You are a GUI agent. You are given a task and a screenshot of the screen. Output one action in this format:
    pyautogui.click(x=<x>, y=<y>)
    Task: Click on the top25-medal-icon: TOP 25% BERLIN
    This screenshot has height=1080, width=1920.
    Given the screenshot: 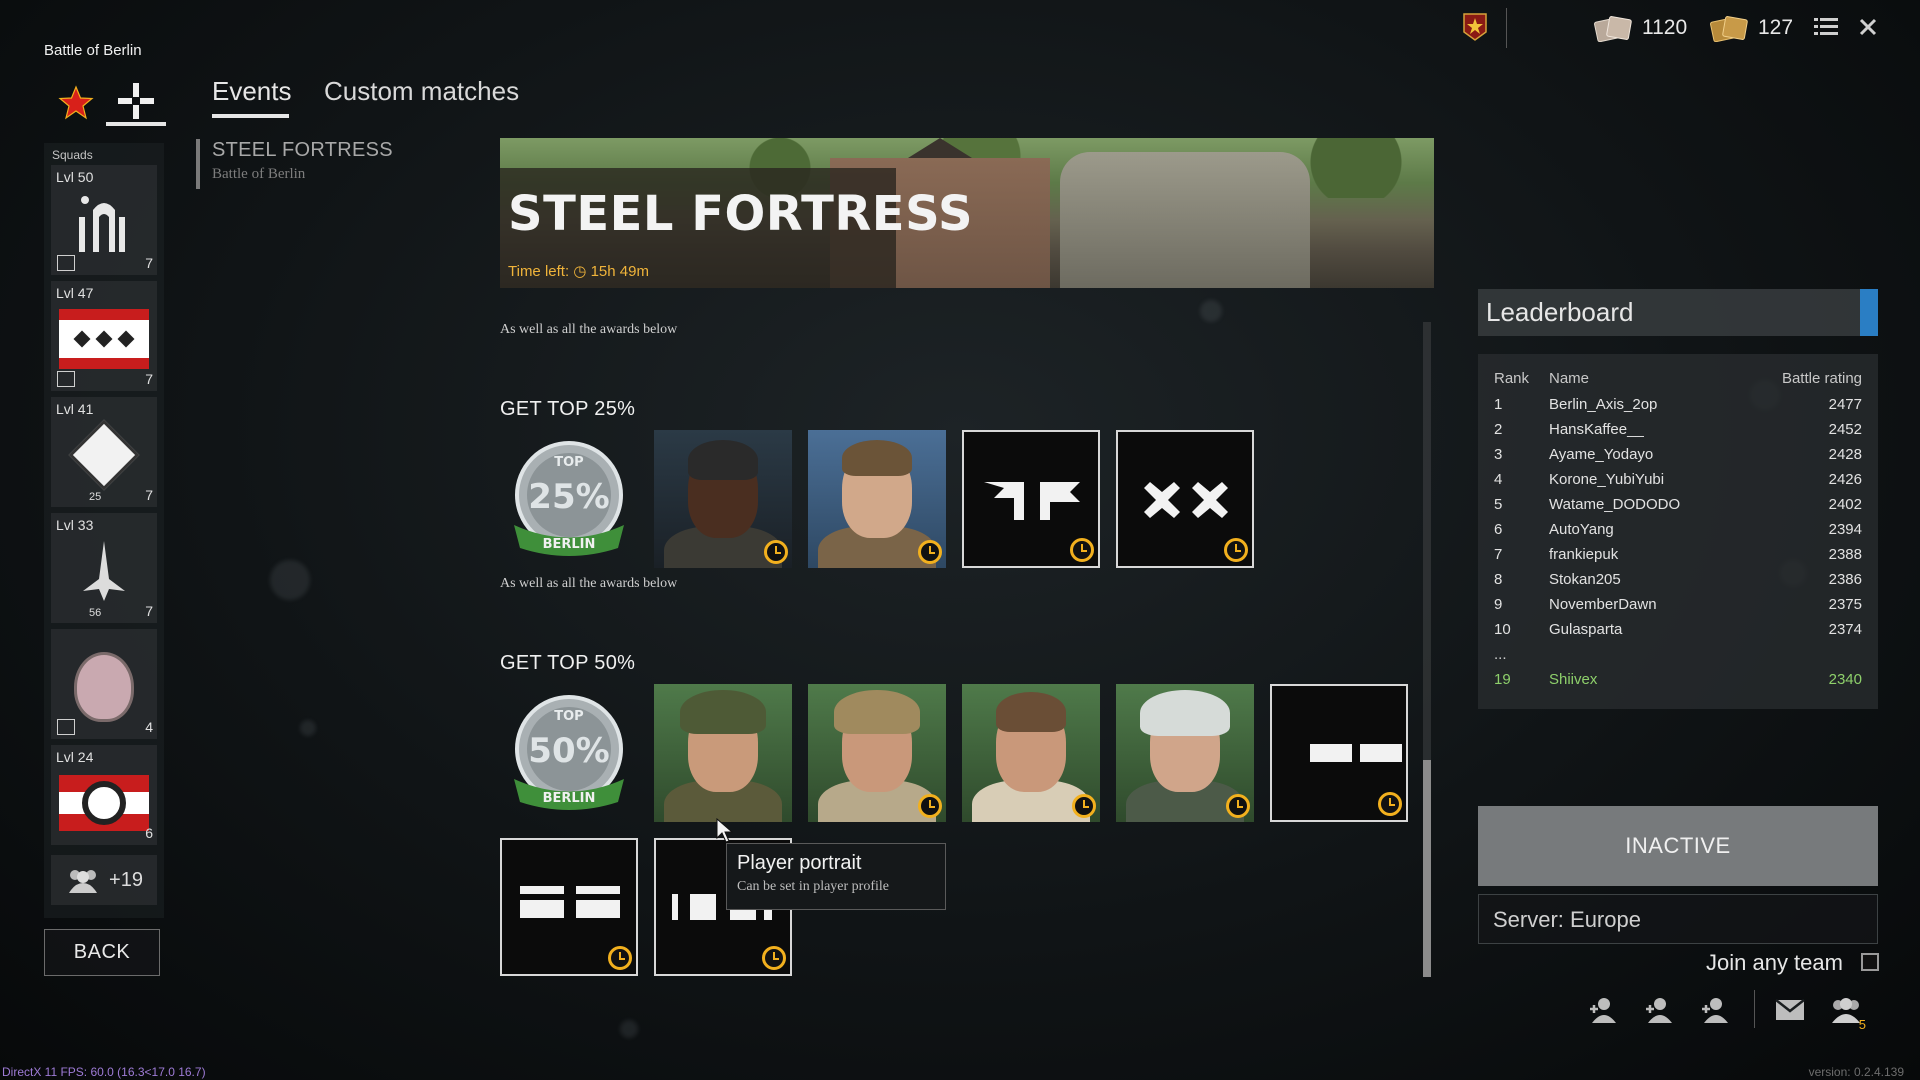 What is the action you would take?
    pyautogui.click(x=569, y=499)
    